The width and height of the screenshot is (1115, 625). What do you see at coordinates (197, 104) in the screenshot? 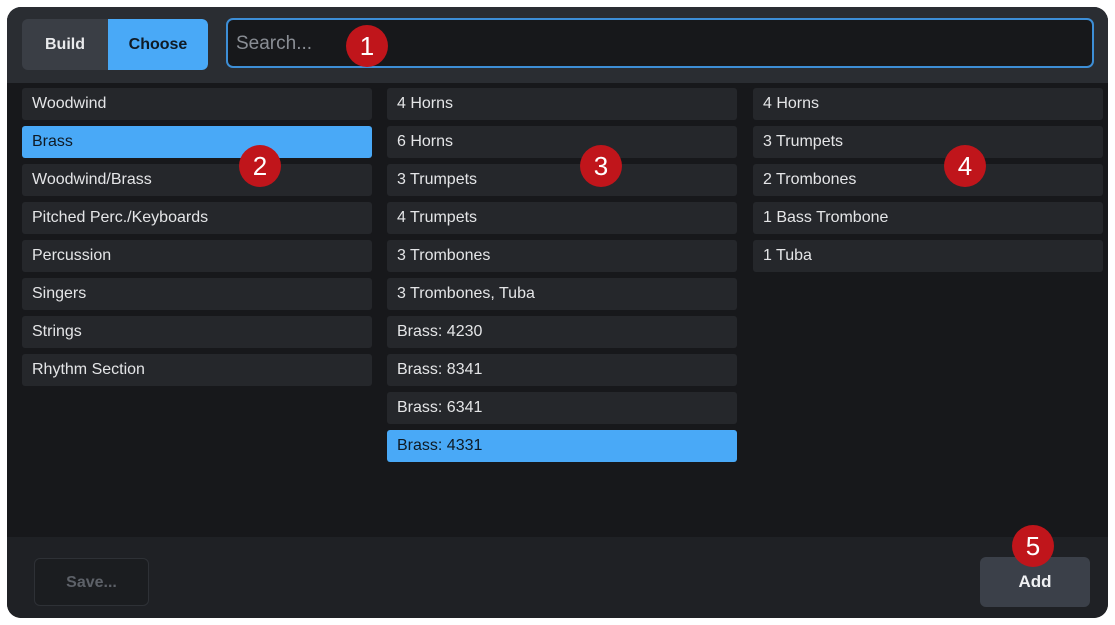
I see `family-item-woodwind: Woodwind` at bounding box center [197, 104].